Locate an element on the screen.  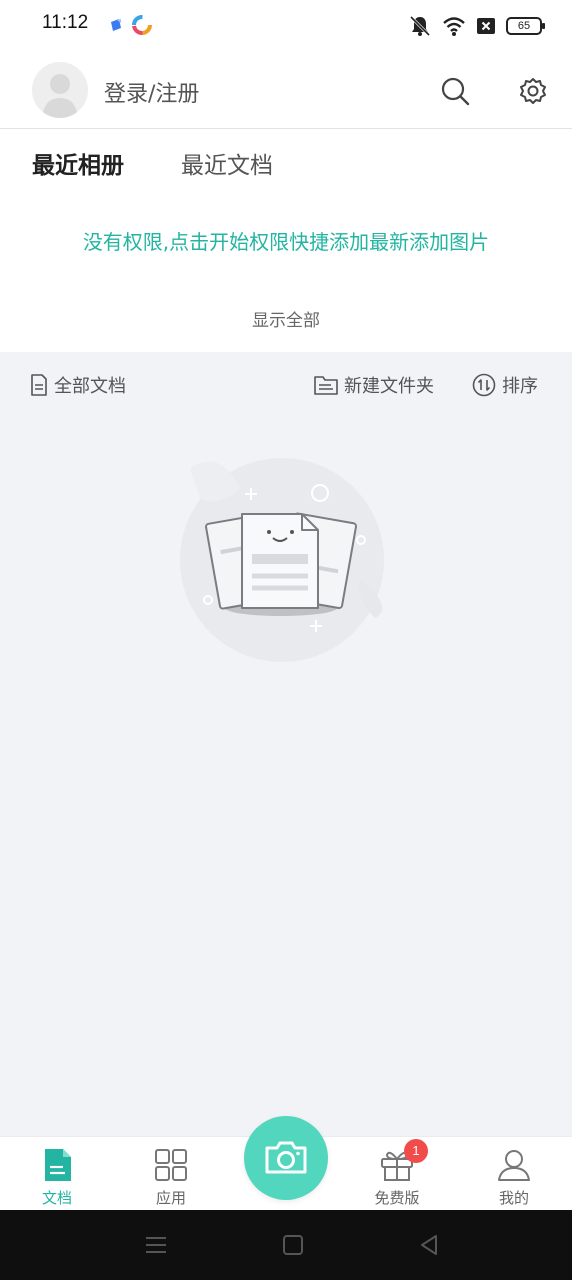
close-box-icon is located at coordinates (486, 26).